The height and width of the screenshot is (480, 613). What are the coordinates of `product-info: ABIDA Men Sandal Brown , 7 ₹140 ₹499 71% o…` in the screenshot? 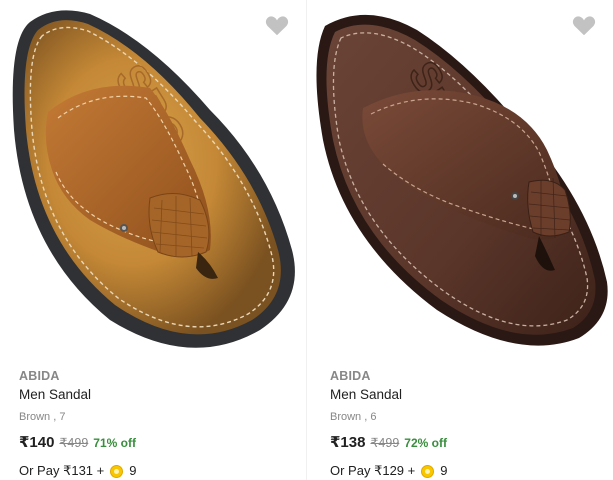 It's located at (159, 424).